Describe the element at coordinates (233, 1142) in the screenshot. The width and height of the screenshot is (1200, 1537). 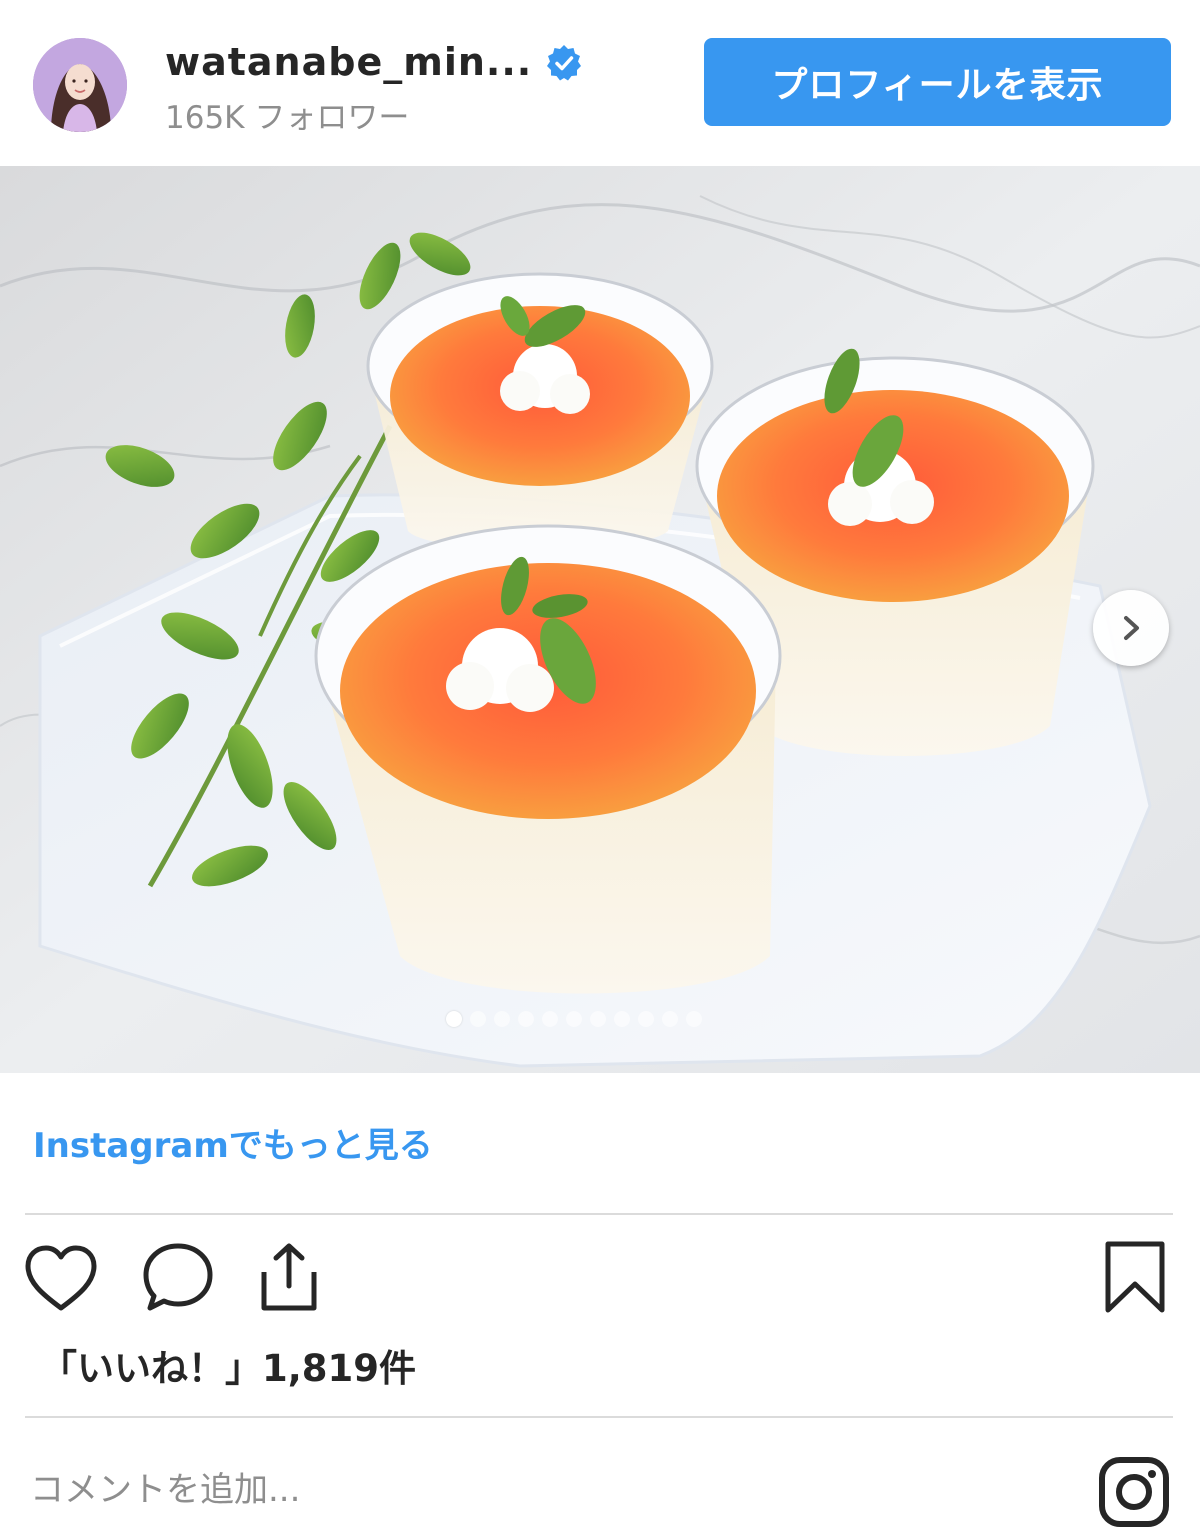
I see `view-more-on-instagram-link: Instagramでもっと見る` at that location.